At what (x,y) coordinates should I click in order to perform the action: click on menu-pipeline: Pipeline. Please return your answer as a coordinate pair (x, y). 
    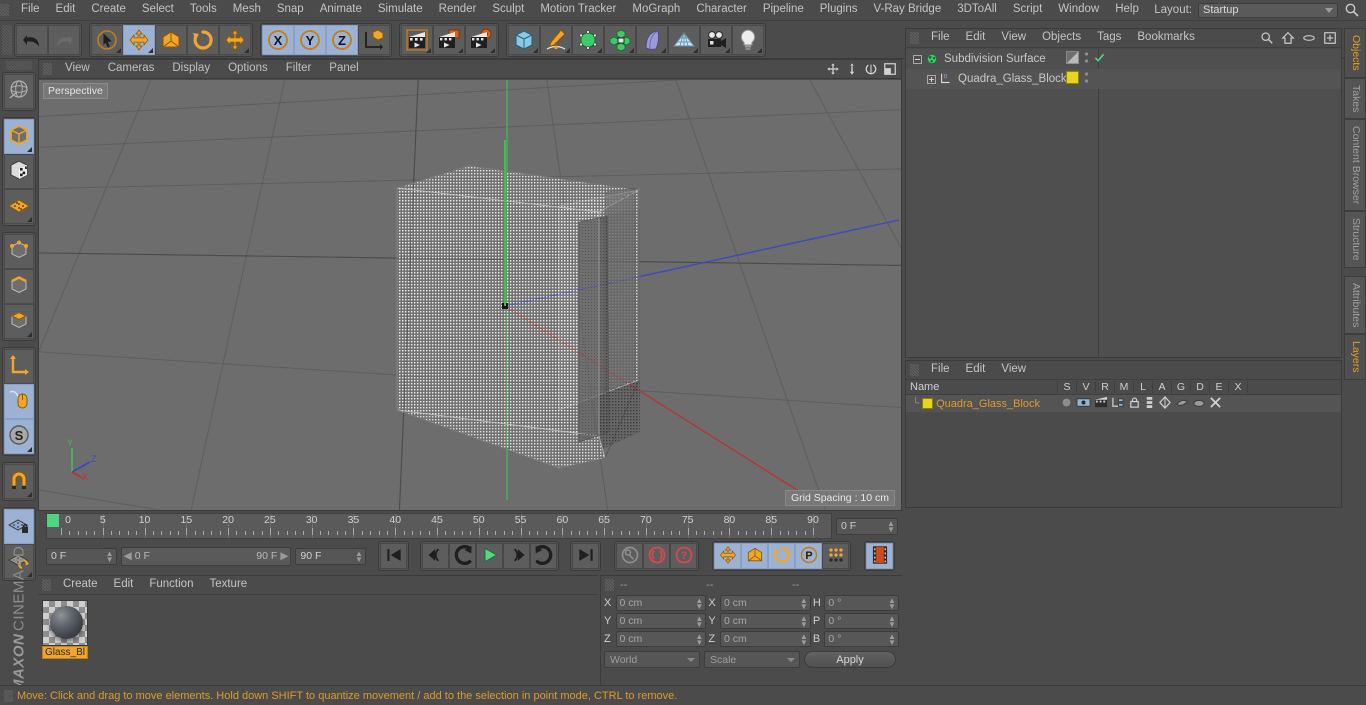
    Looking at the image, I should click on (783, 10).